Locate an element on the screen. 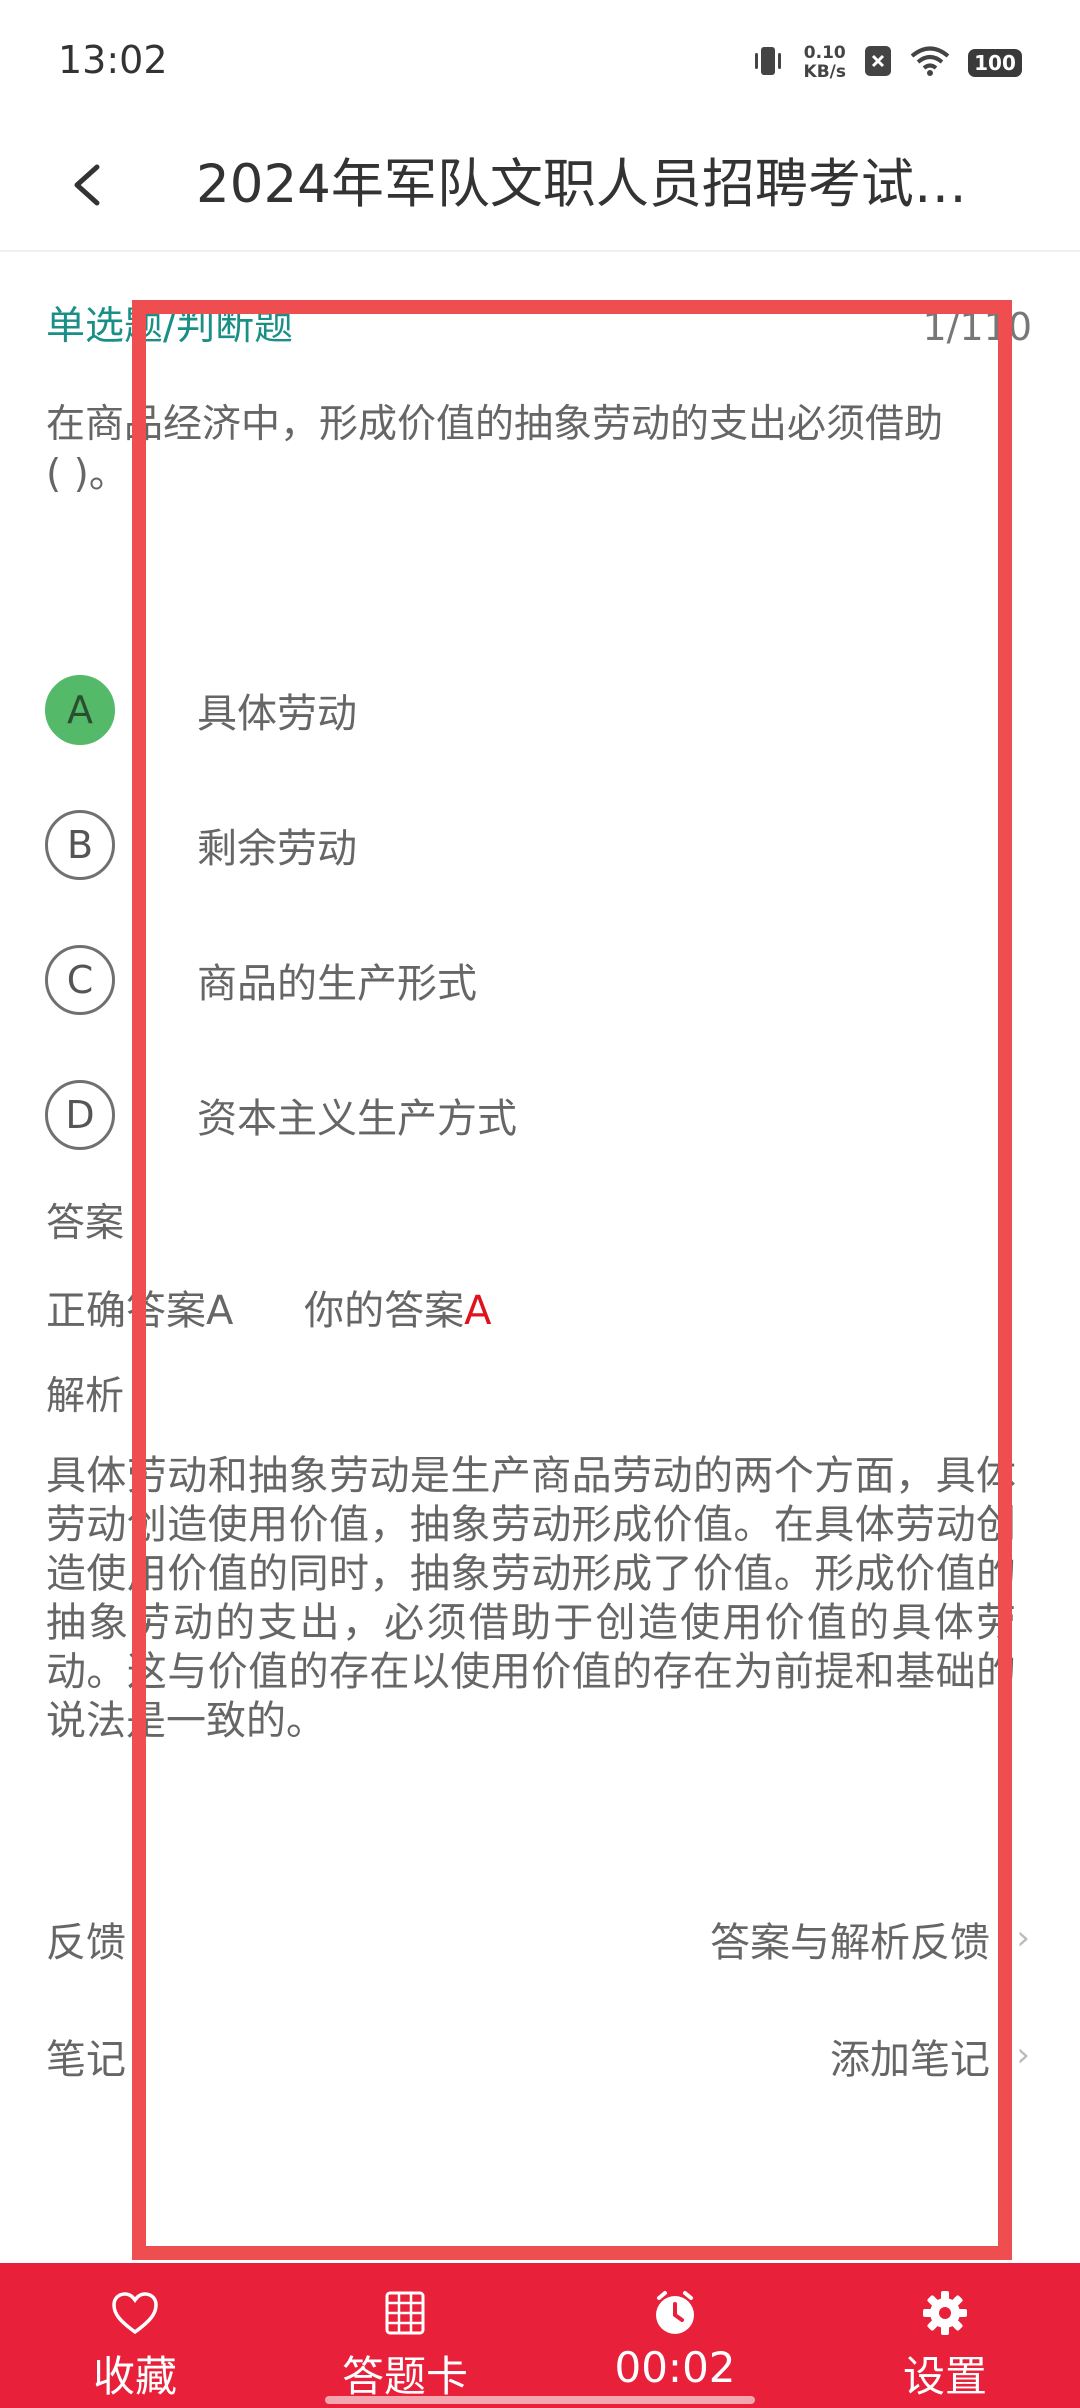 This screenshot has height=2408, width=1080. option-c: C 商品的生产形式 is located at coordinates (535, 980).